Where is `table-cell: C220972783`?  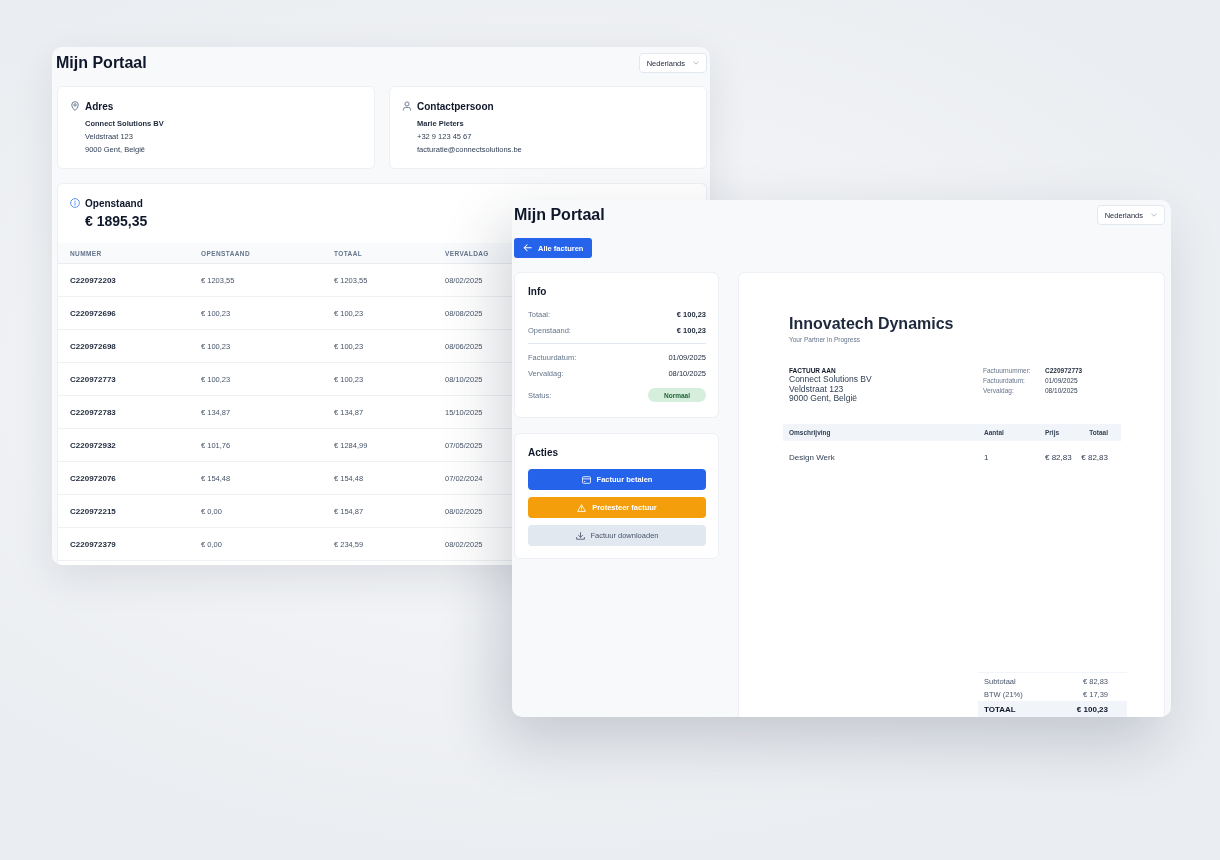
table-cell: C220972783 is located at coordinates (93, 412).